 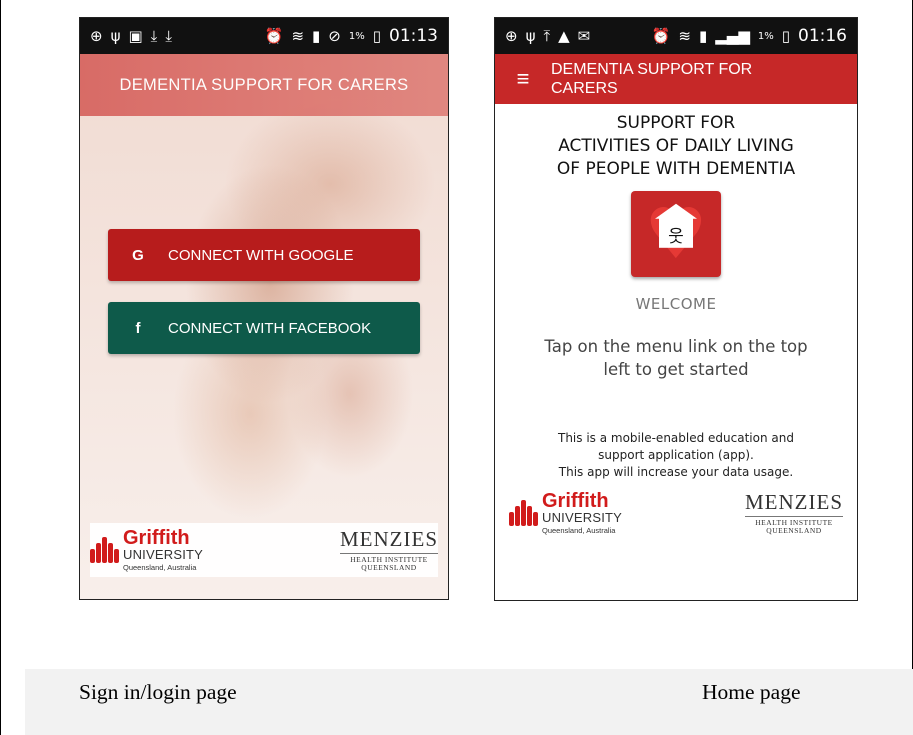 I want to click on instruction-line2: left to get started, so click(x=676, y=369).